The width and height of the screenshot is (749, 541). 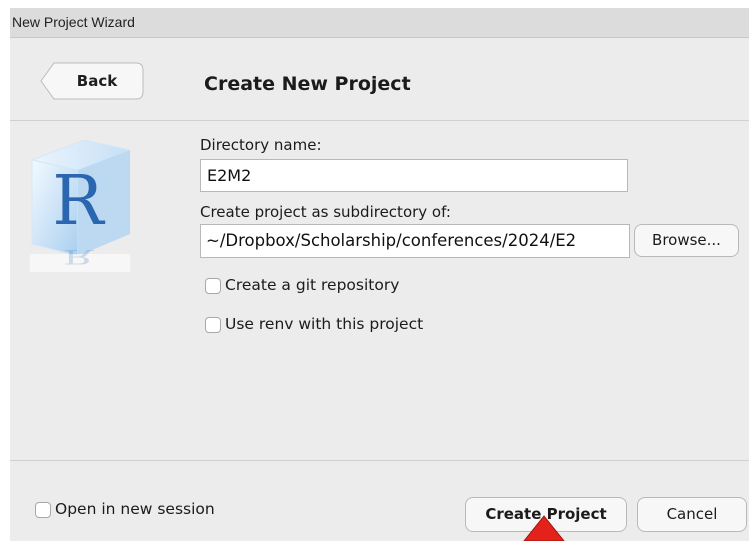 What do you see at coordinates (213, 325) in the screenshot?
I see `renv-checkbox` at bounding box center [213, 325].